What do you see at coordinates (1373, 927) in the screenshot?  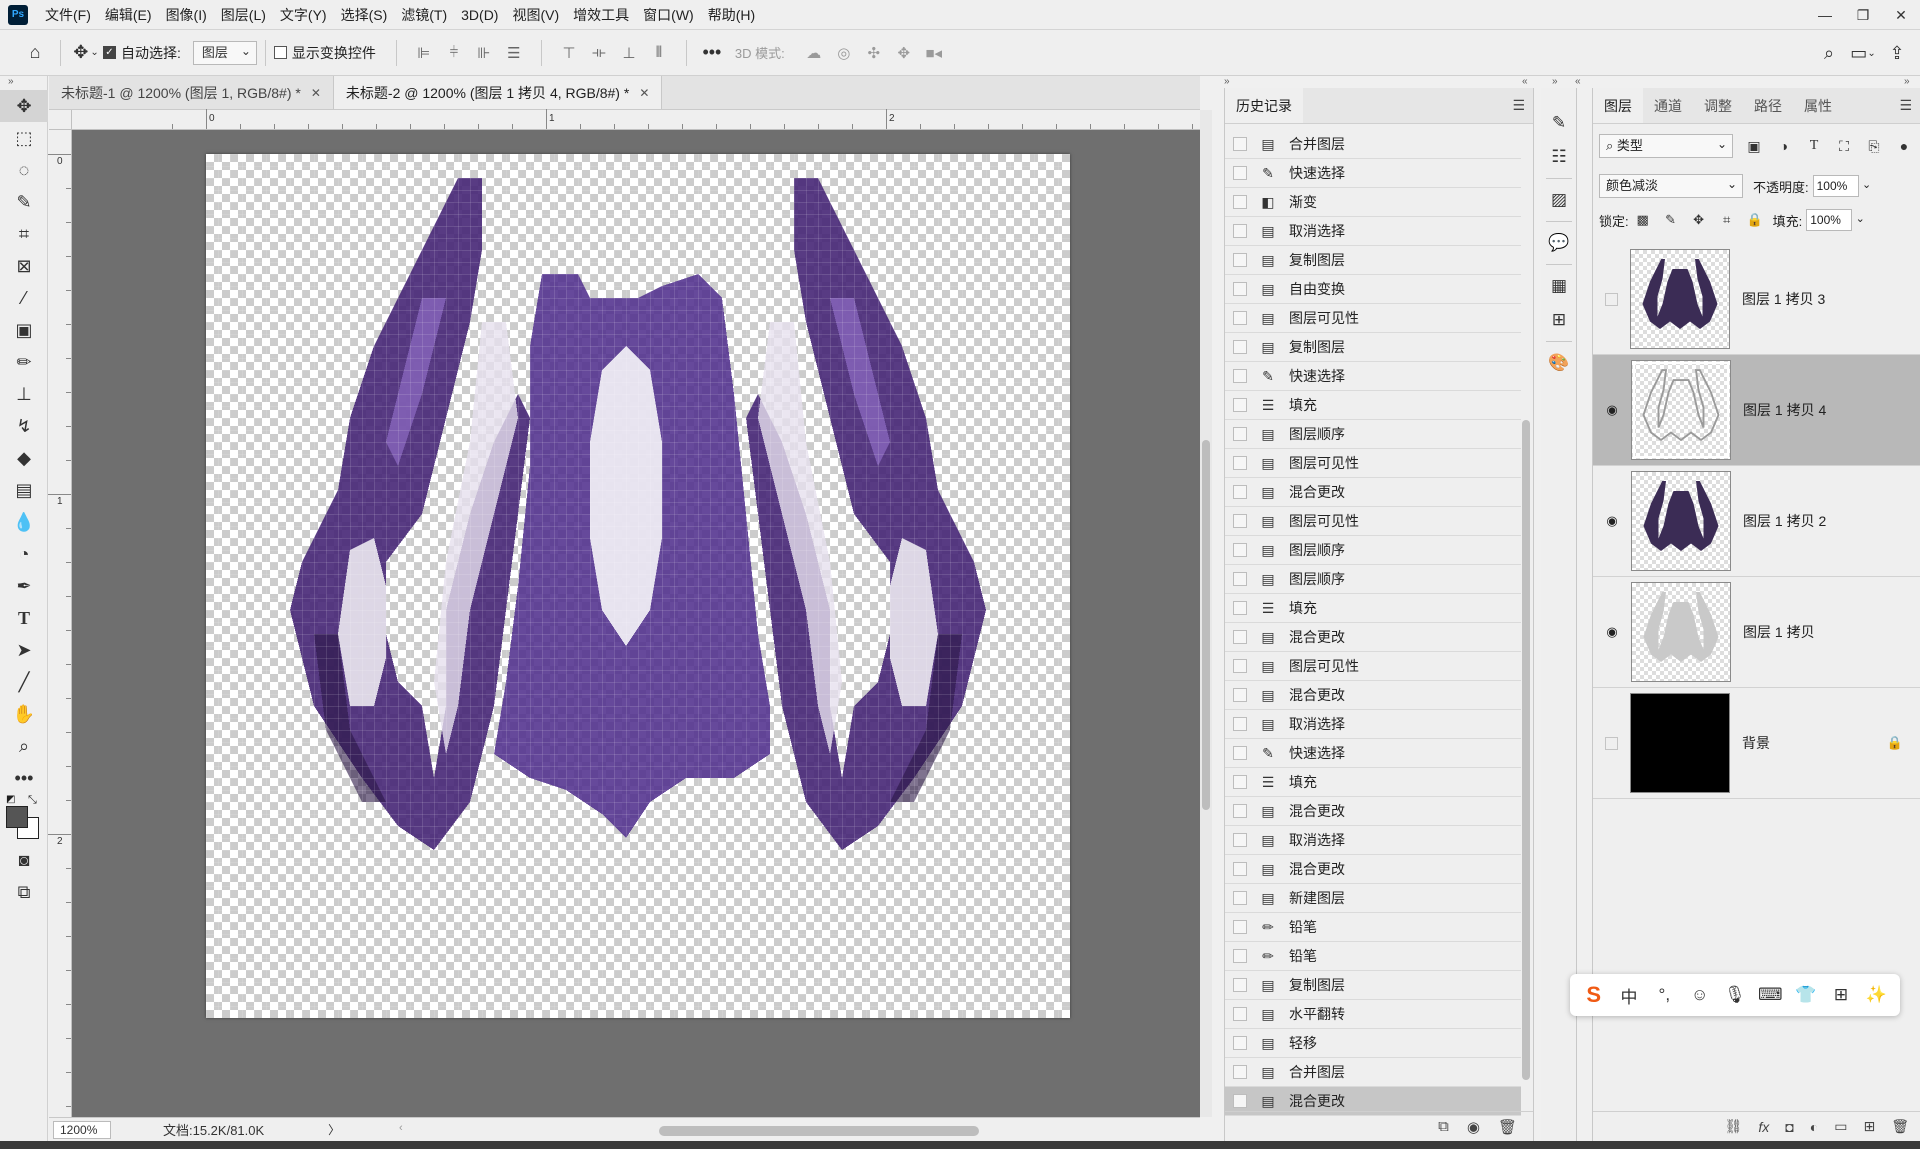 I see `history-item: ✏ 铅笔` at bounding box center [1373, 927].